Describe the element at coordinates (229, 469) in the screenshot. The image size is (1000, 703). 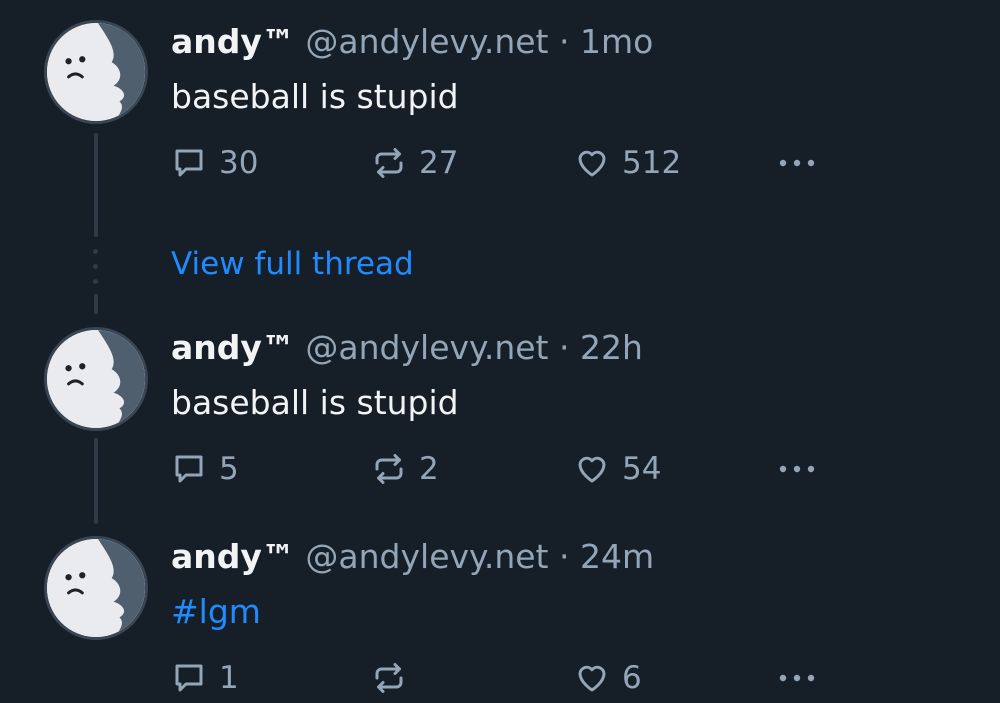
I see `reply-count: 5` at that location.